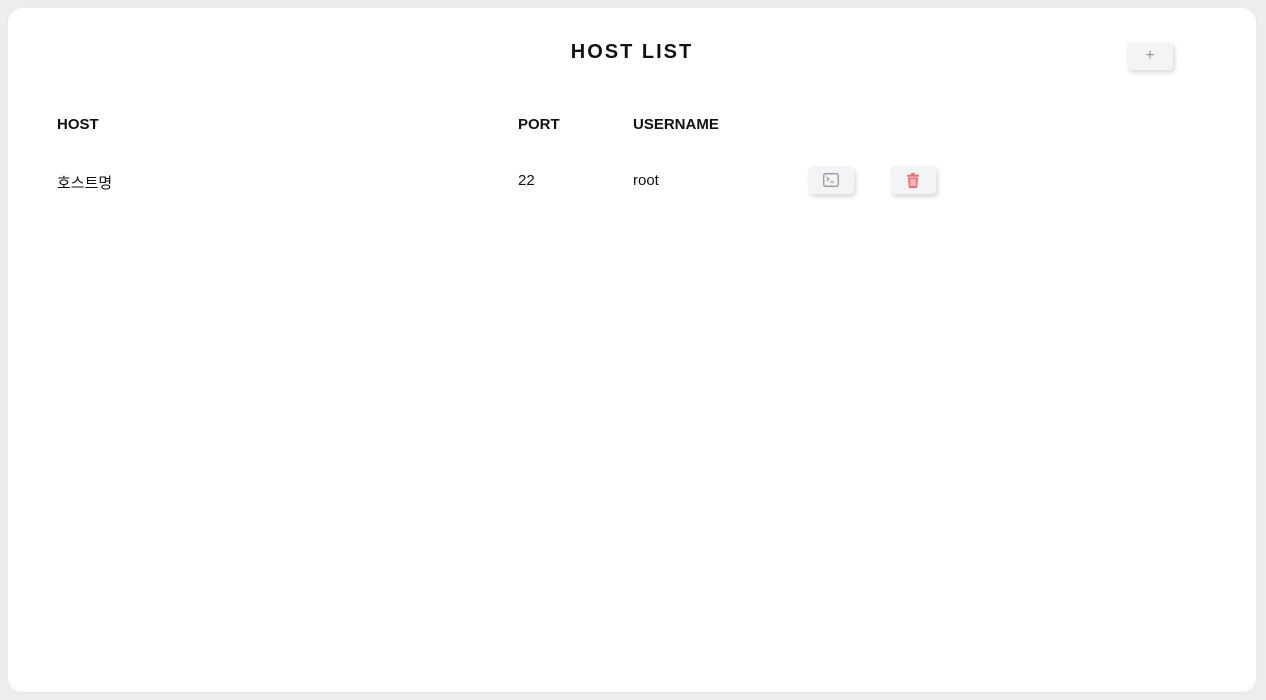  Describe the element at coordinates (78, 124) in the screenshot. I see `column-header-host: HOST` at that location.